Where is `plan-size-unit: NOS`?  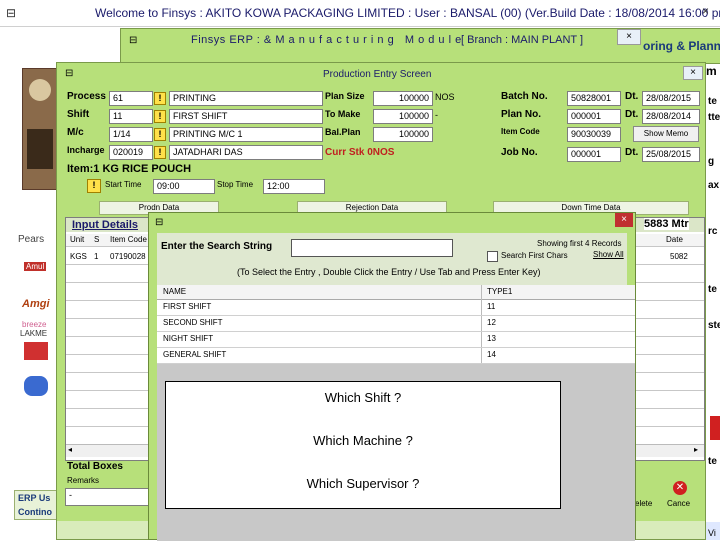 plan-size-unit: NOS is located at coordinates (445, 97).